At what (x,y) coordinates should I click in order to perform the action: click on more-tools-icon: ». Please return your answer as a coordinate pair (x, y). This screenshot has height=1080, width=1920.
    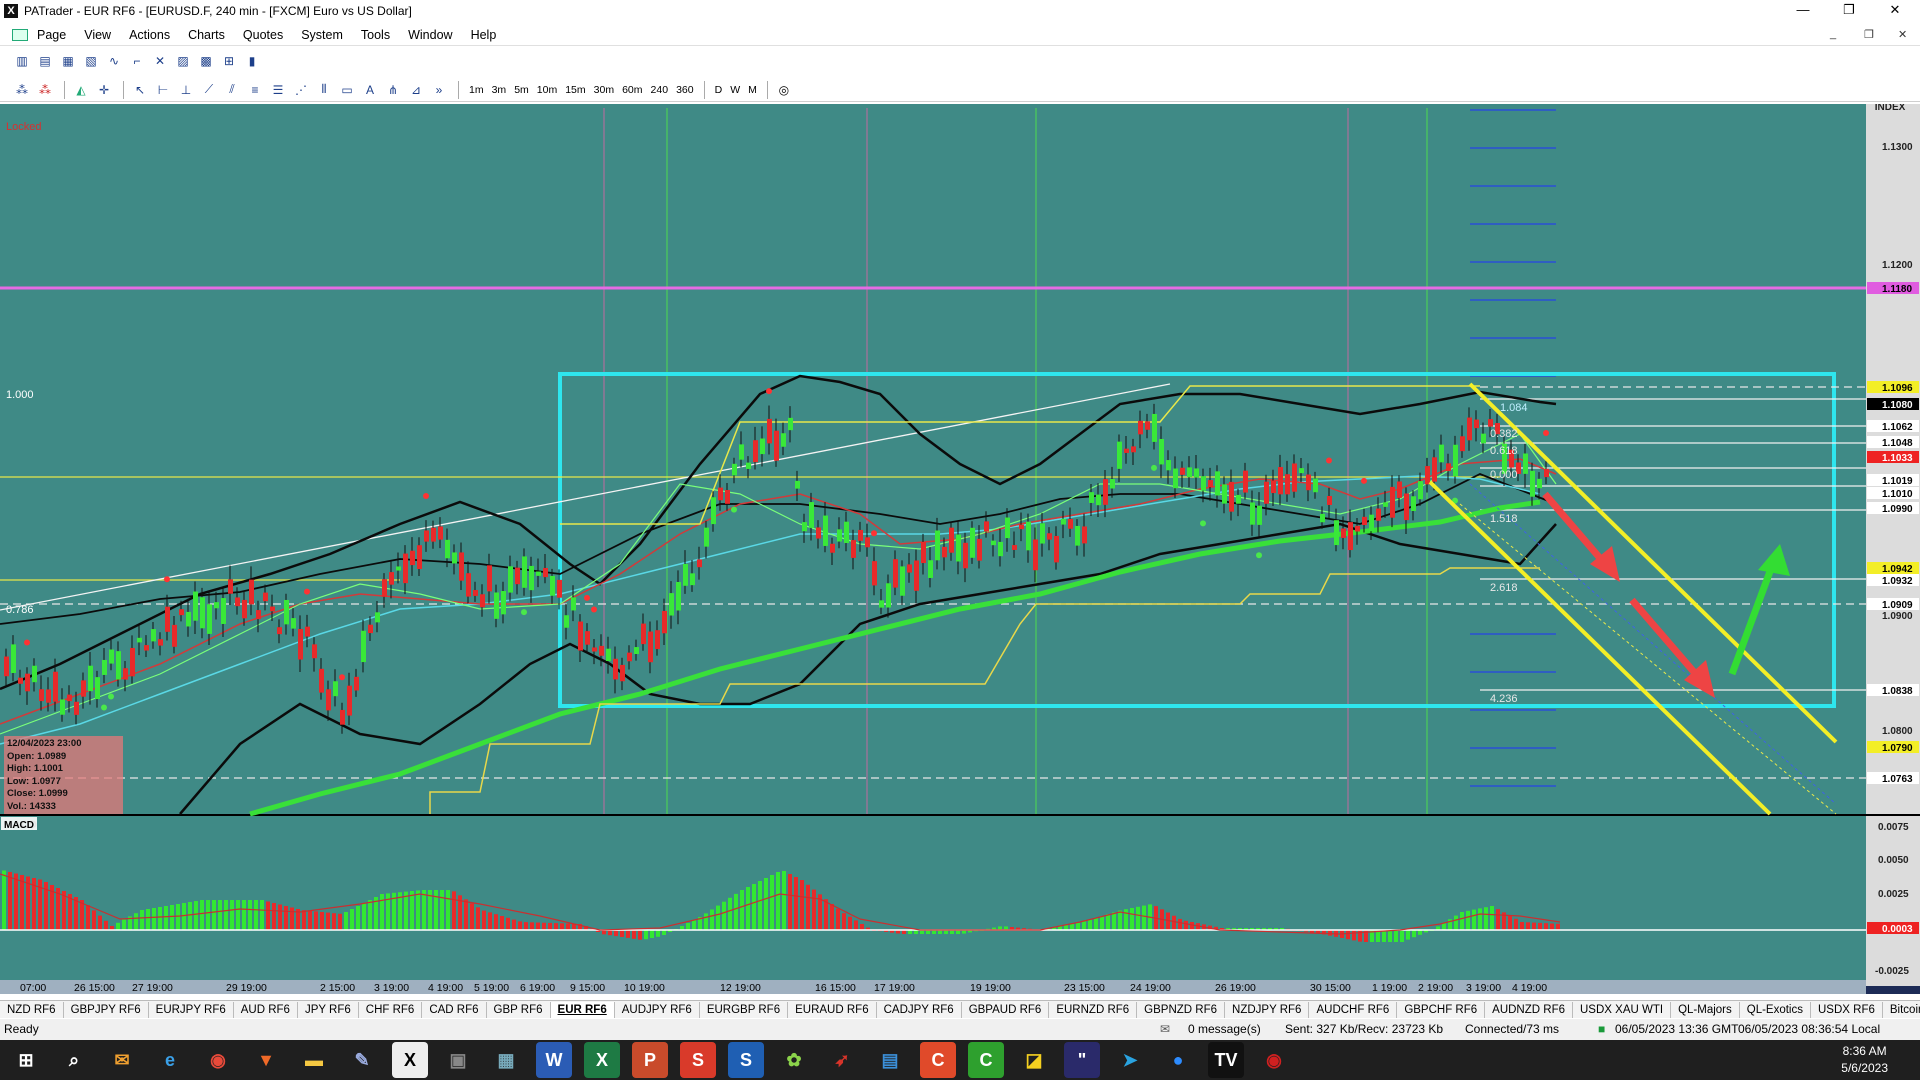
    Looking at the image, I should click on (439, 90).